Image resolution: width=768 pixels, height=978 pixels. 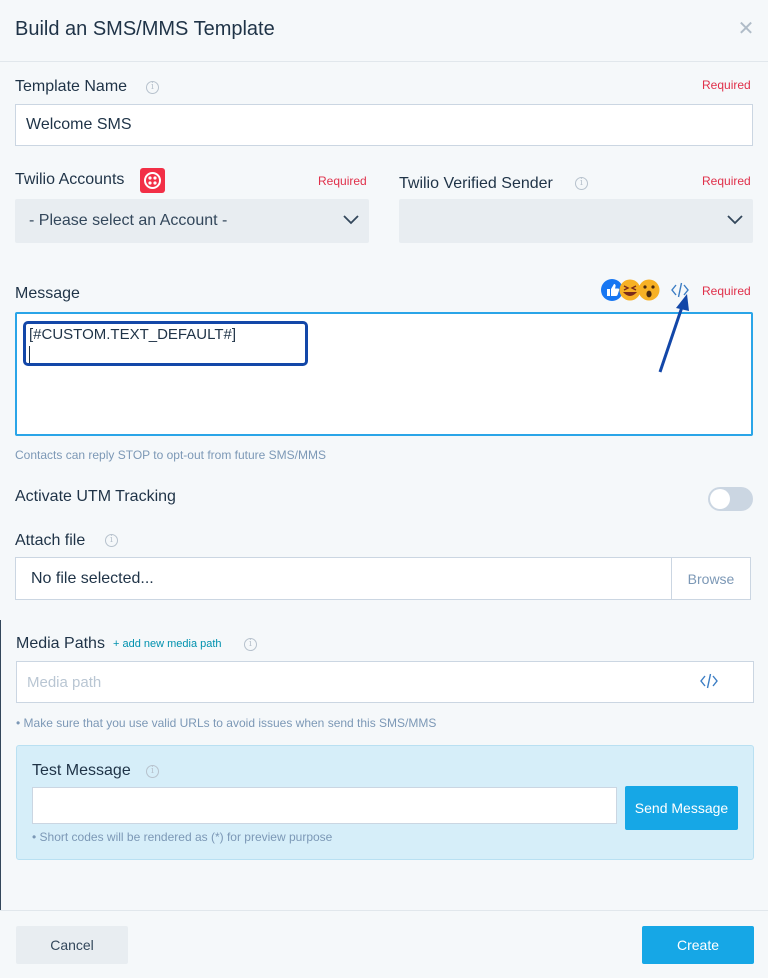 What do you see at coordinates (709, 681) in the screenshot?
I see `code-icon` at bounding box center [709, 681].